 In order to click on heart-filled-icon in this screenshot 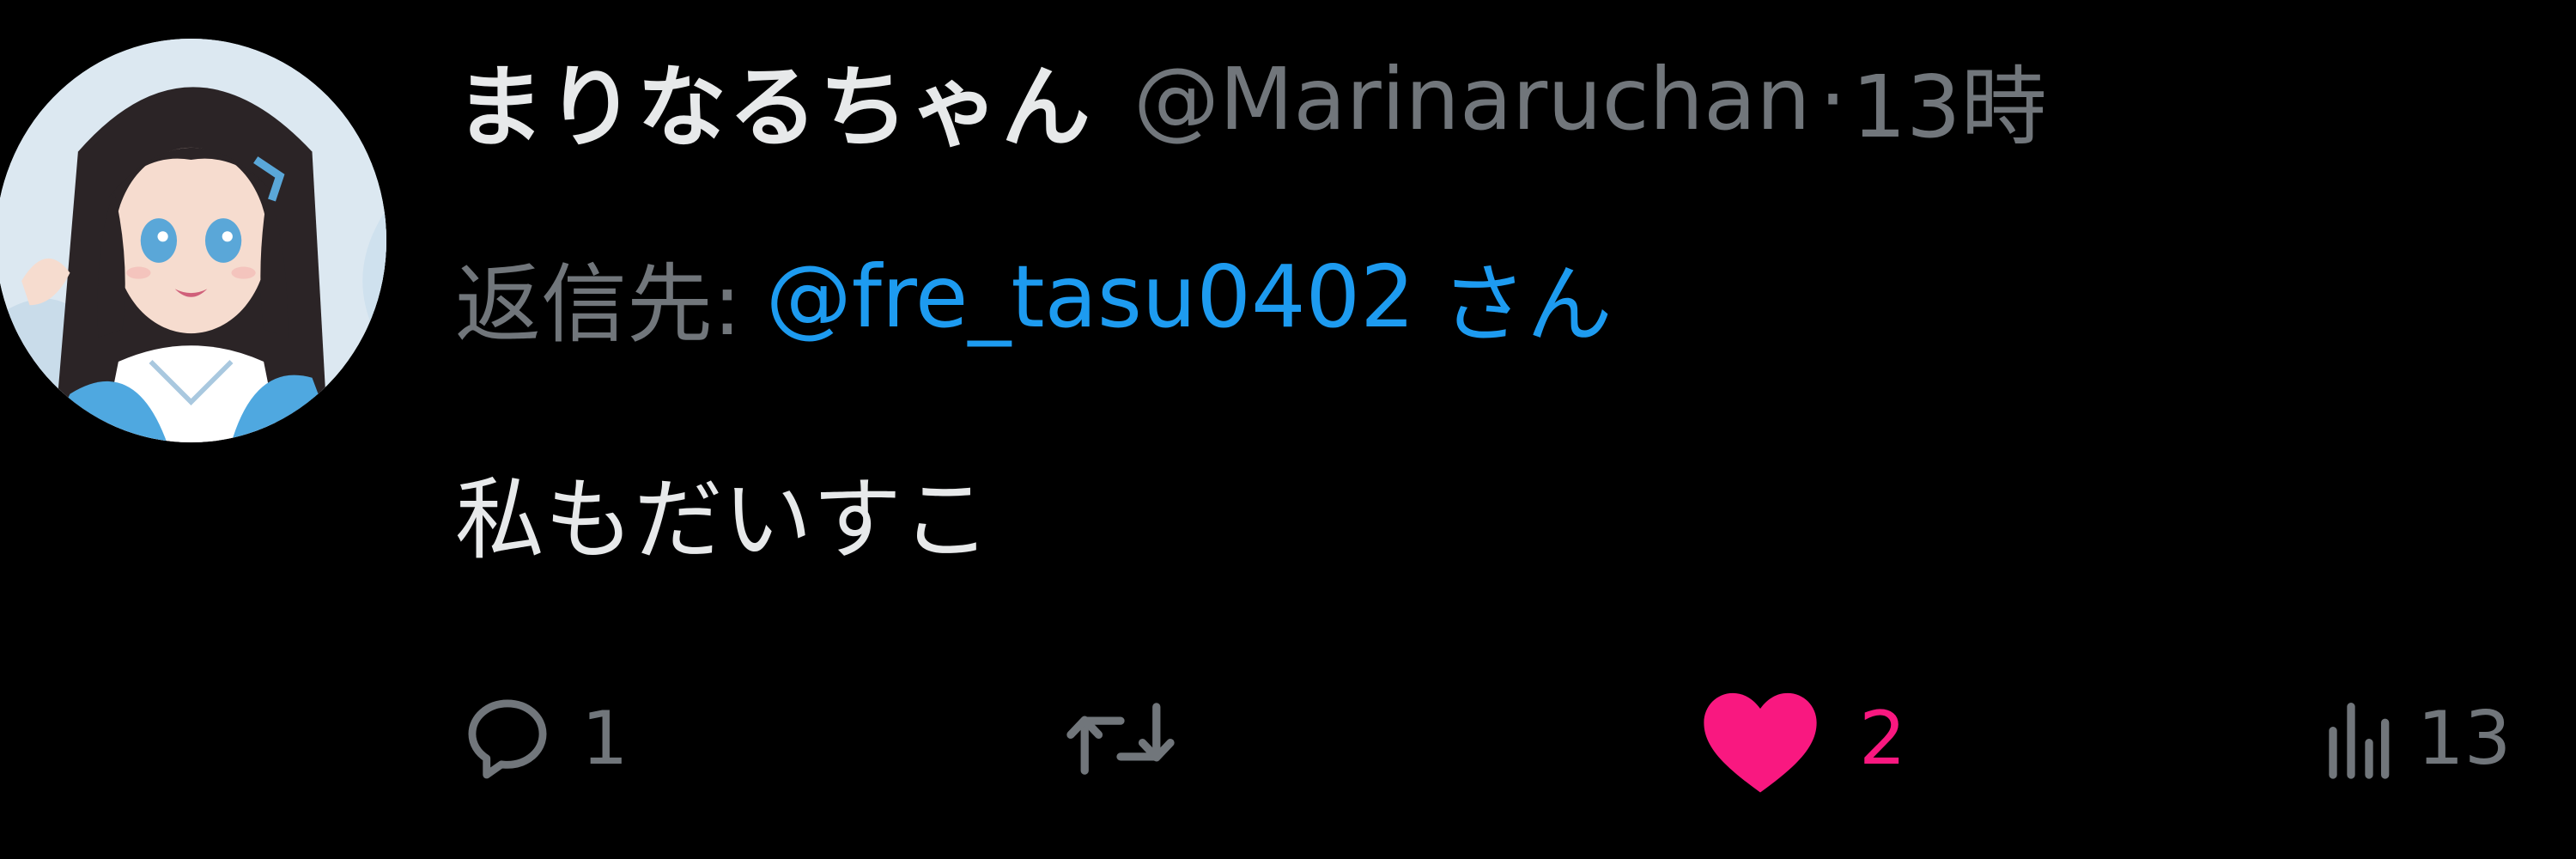, I will do `click(1761, 739)`.